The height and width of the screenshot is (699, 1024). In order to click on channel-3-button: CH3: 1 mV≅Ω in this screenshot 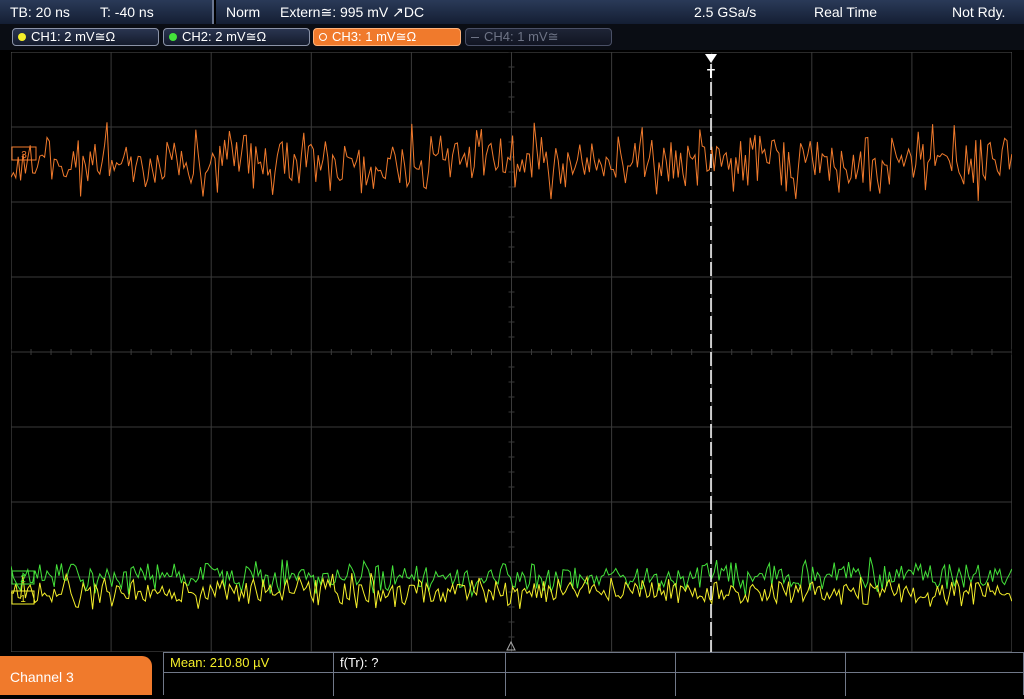, I will do `click(387, 37)`.